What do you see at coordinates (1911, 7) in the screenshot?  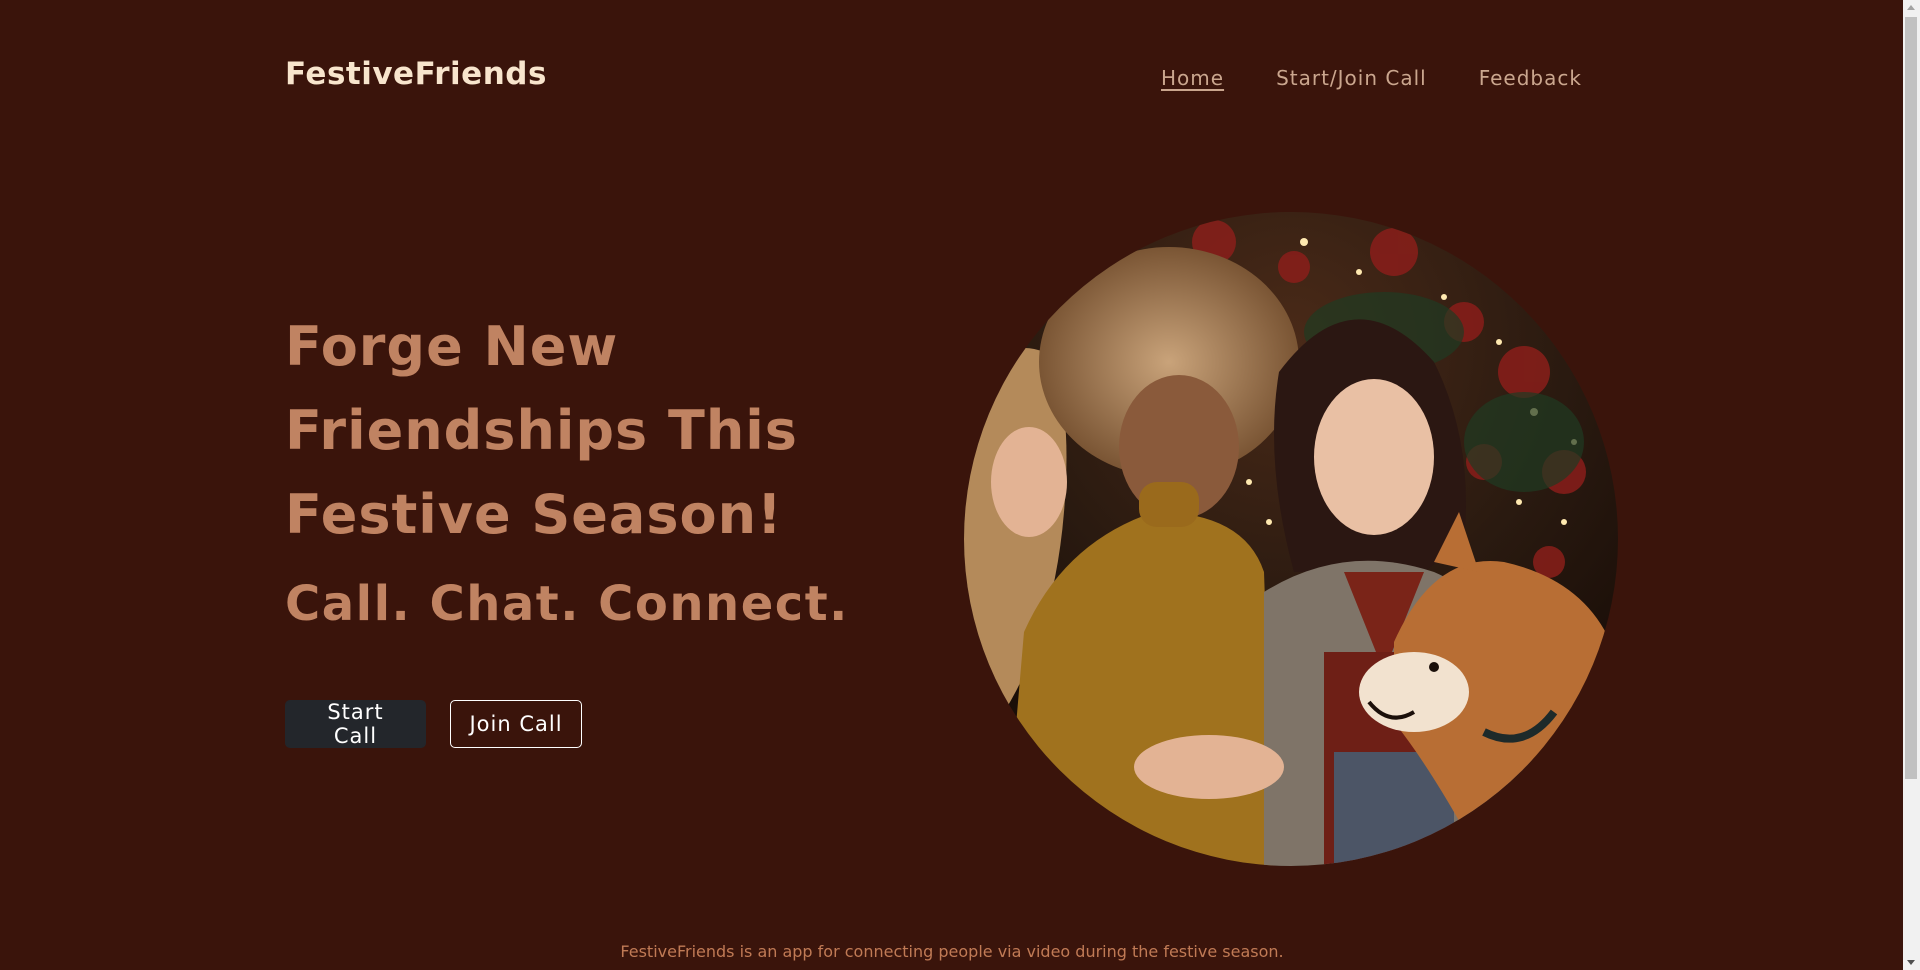 I see `scroll-up-arrow-icon` at bounding box center [1911, 7].